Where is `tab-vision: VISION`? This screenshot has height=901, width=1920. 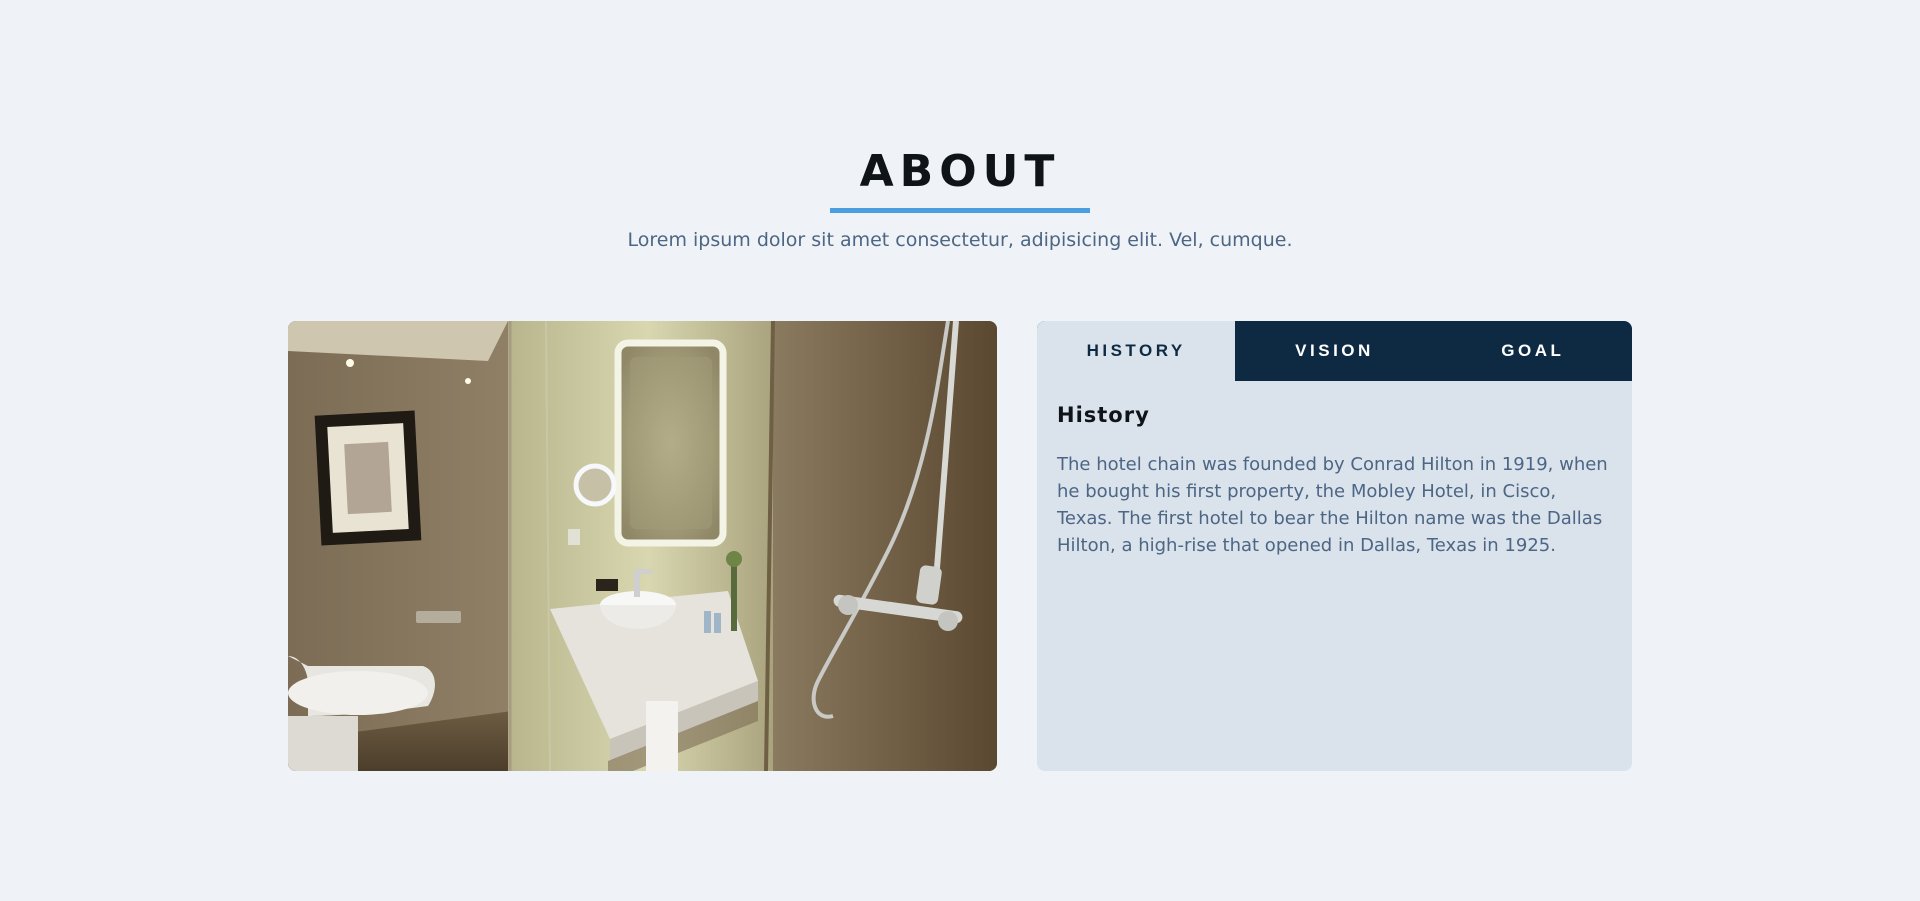
tab-vision: VISION is located at coordinates (1334, 351).